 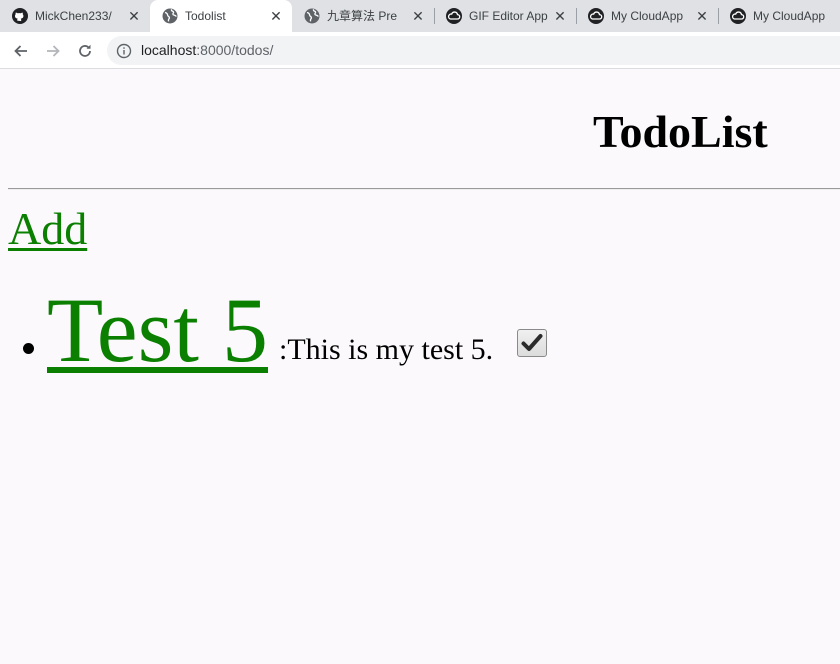 I want to click on url-path: :8000/todos/, so click(x=235, y=50).